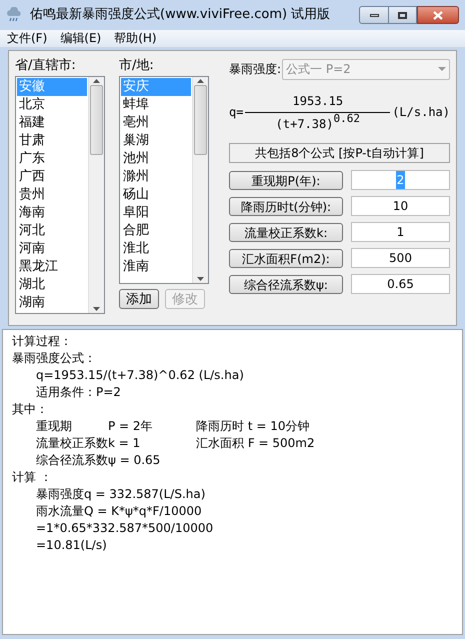 The height and width of the screenshot is (639, 465). What do you see at coordinates (137, 66) in the screenshot?
I see `list-label: 市/地:` at bounding box center [137, 66].